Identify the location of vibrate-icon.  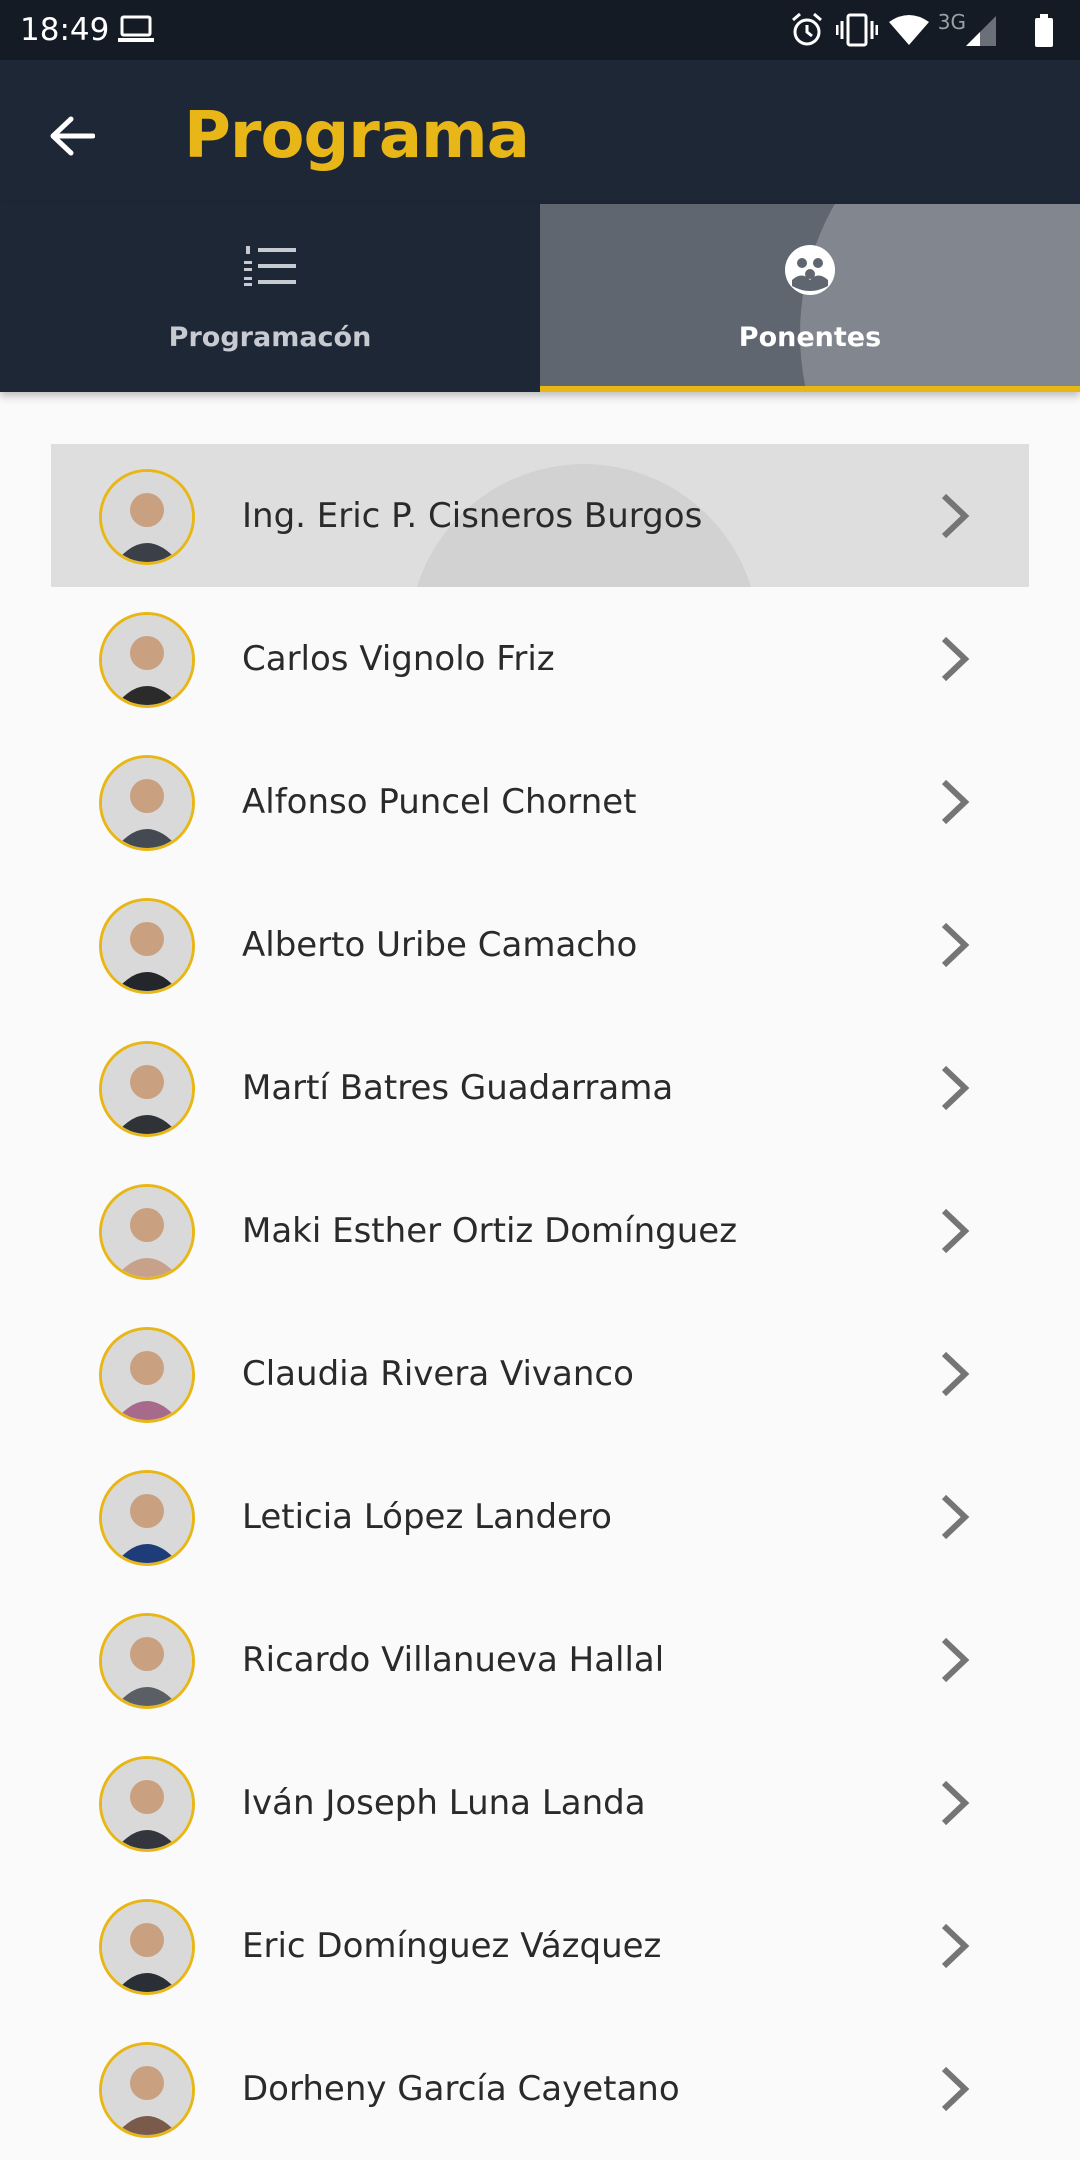
(857, 32).